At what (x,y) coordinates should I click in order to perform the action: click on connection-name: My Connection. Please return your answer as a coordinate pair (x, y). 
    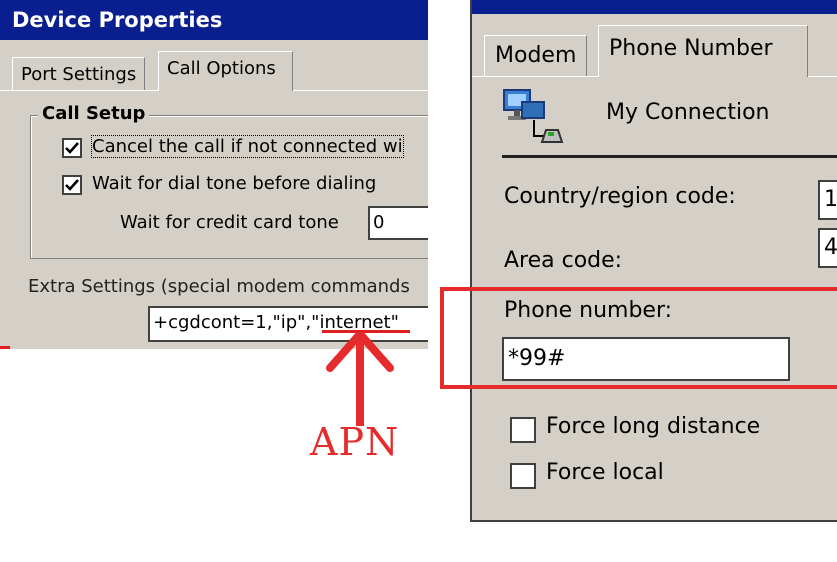
    Looking at the image, I should click on (688, 112).